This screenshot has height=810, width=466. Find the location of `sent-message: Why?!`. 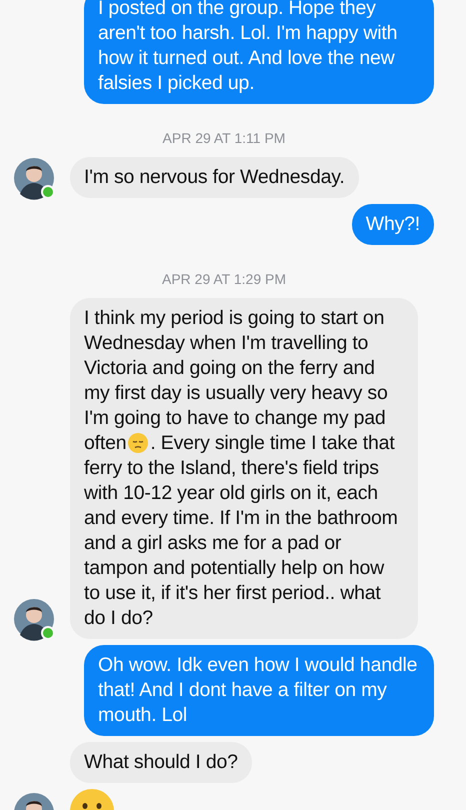

sent-message: Why?! is located at coordinates (393, 224).